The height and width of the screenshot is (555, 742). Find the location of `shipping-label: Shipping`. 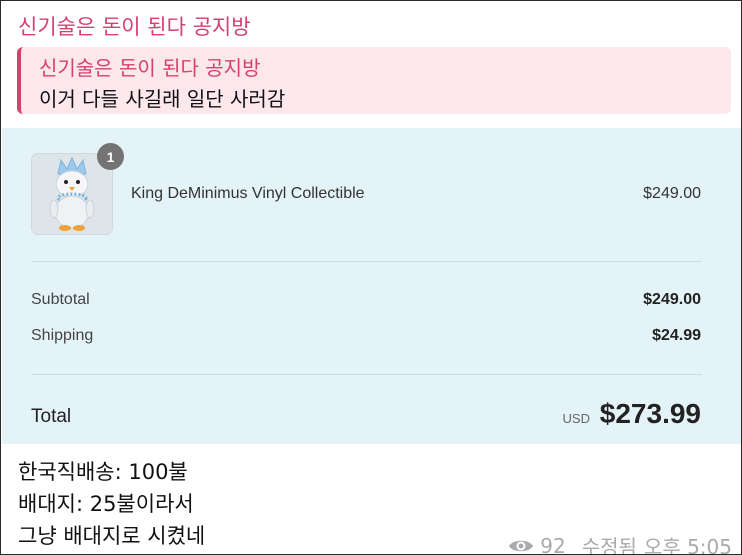

shipping-label: Shipping is located at coordinates (62, 335).